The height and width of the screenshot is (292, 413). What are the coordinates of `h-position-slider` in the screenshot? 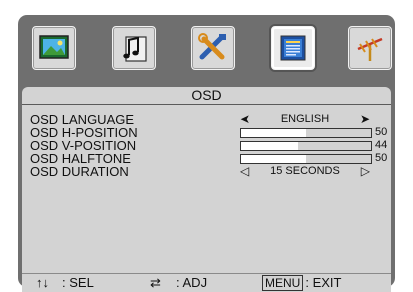 It's located at (306, 133).